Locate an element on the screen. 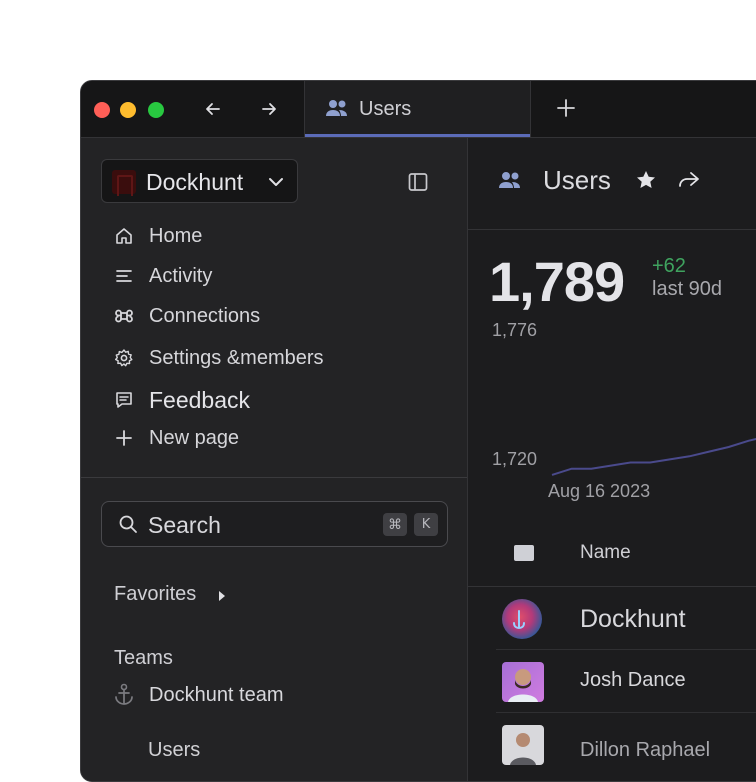 The image size is (756, 782). title-bar: Users is located at coordinates (418, 109).